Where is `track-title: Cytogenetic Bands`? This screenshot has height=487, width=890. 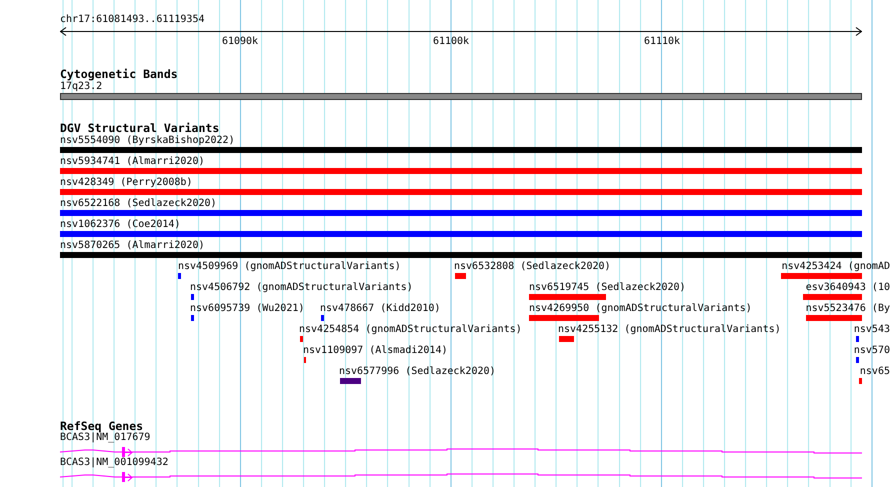
track-title: Cytogenetic Bands is located at coordinates (119, 74).